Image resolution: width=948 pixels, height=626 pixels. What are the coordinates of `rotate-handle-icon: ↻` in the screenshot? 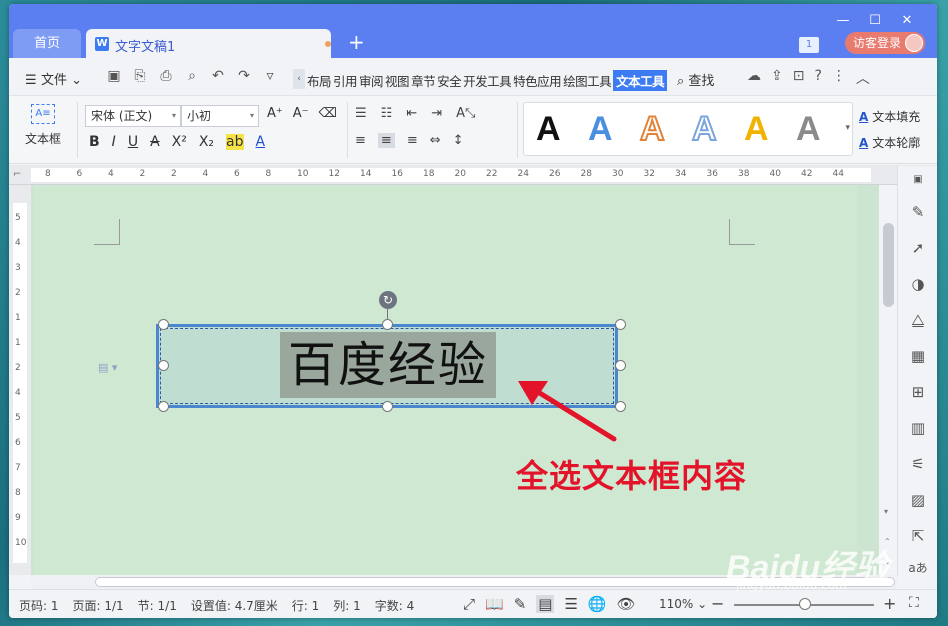 It's located at (388, 300).